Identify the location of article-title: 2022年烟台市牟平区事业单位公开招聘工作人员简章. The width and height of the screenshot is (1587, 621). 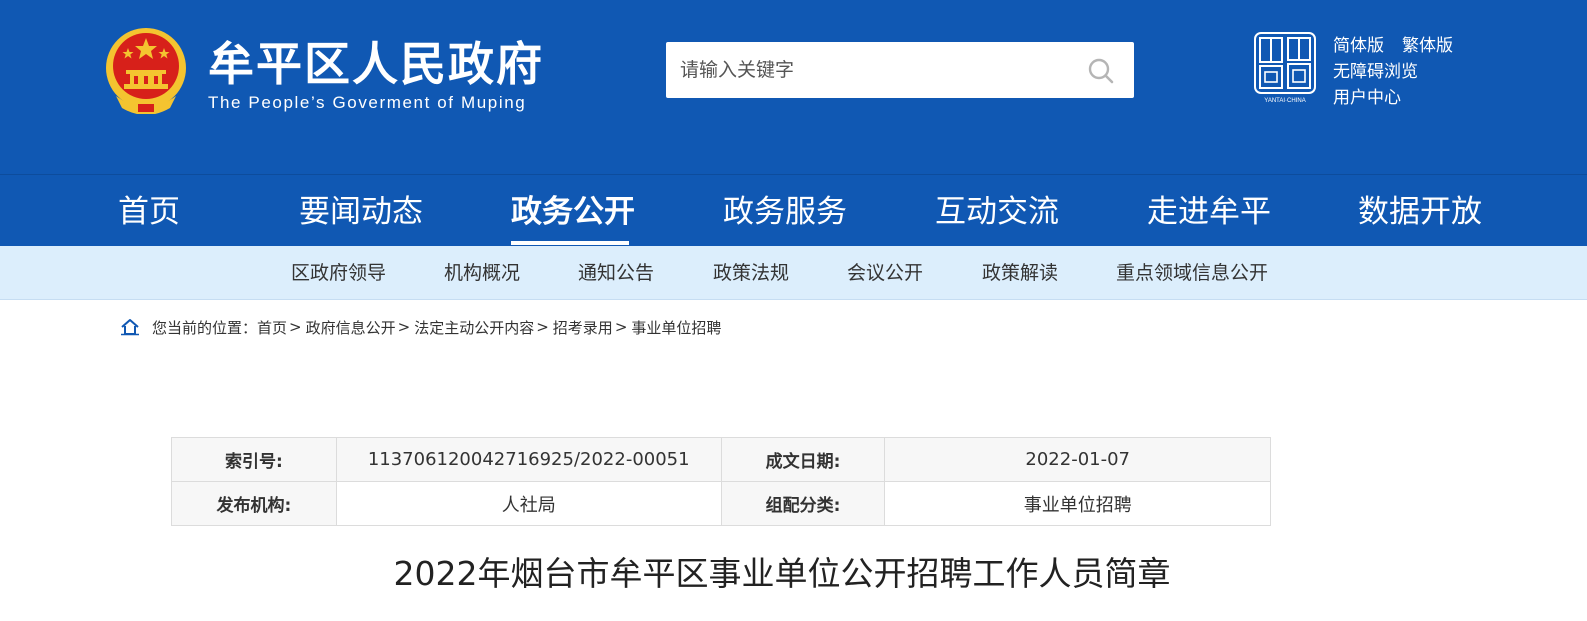
(782, 573).